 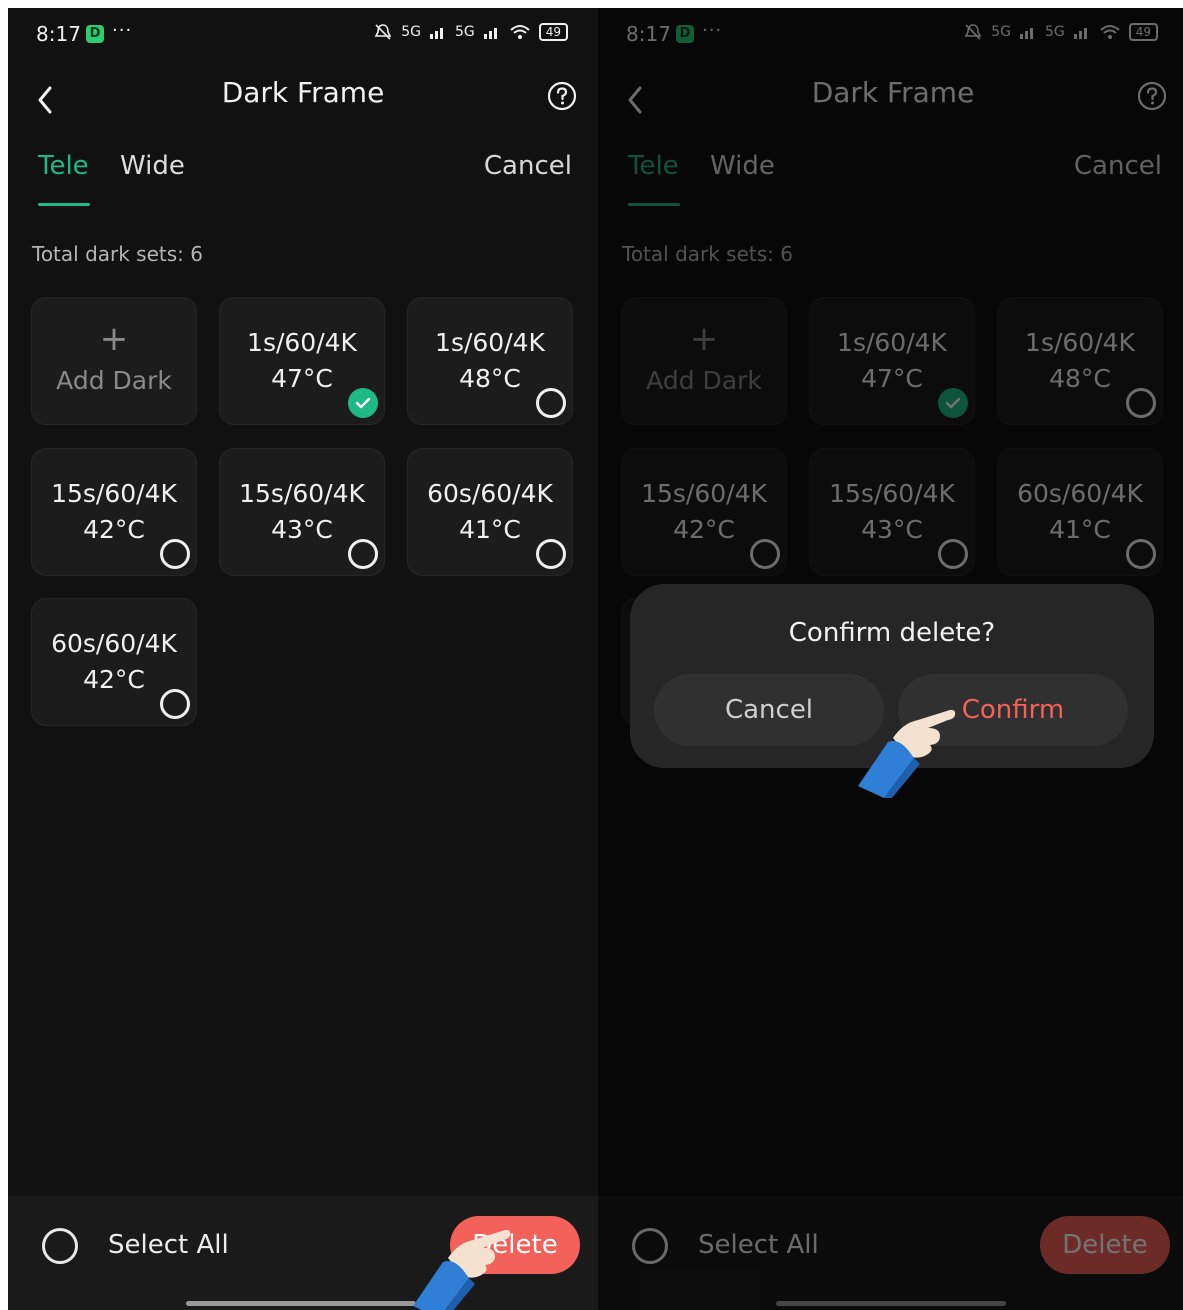 What do you see at coordinates (892, 633) in the screenshot?
I see `dialog-title: Confirm delete?` at bounding box center [892, 633].